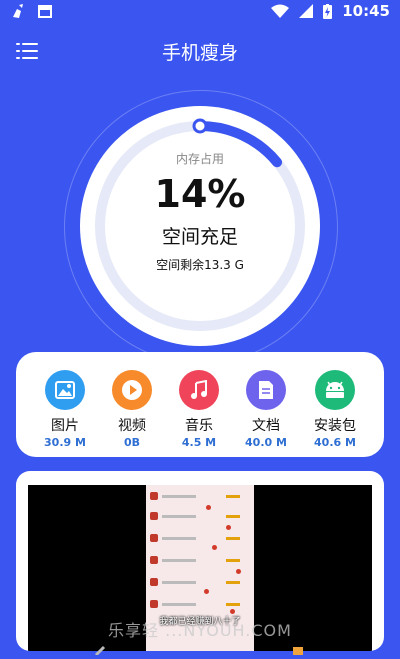  I want to click on category-size: 40.6 M, so click(335, 442).